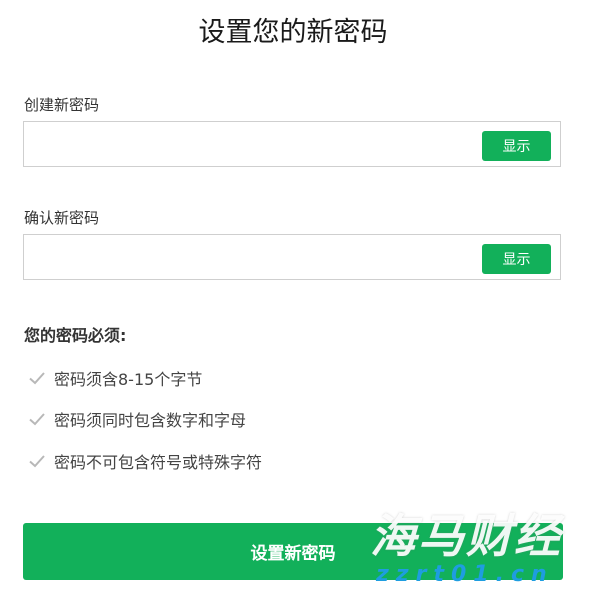  Describe the element at coordinates (62, 105) in the screenshot. I see `create-password-label: 创建新密码` at that location.